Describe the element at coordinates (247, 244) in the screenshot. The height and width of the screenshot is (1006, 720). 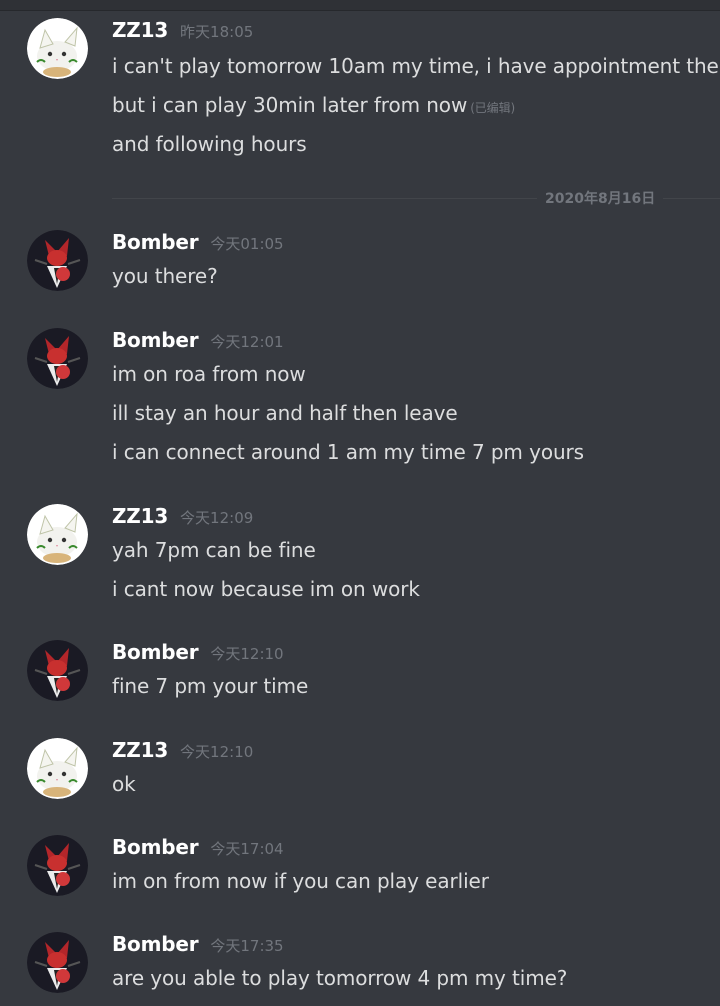
I see `timestamp: 今天01:05` at that location.